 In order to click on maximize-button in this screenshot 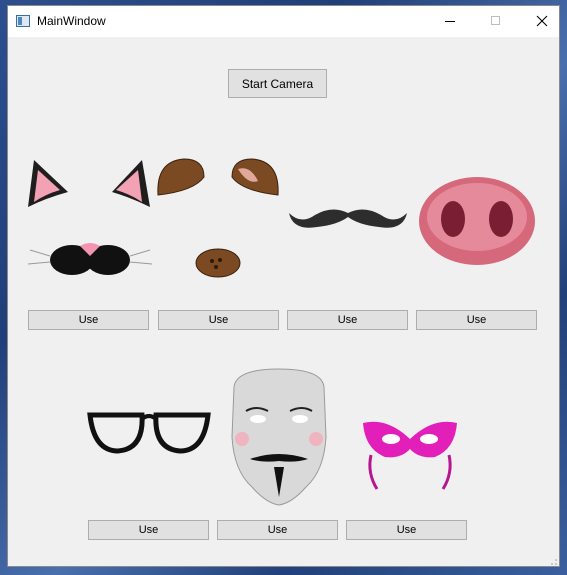, I will do `click(496, 21)`.